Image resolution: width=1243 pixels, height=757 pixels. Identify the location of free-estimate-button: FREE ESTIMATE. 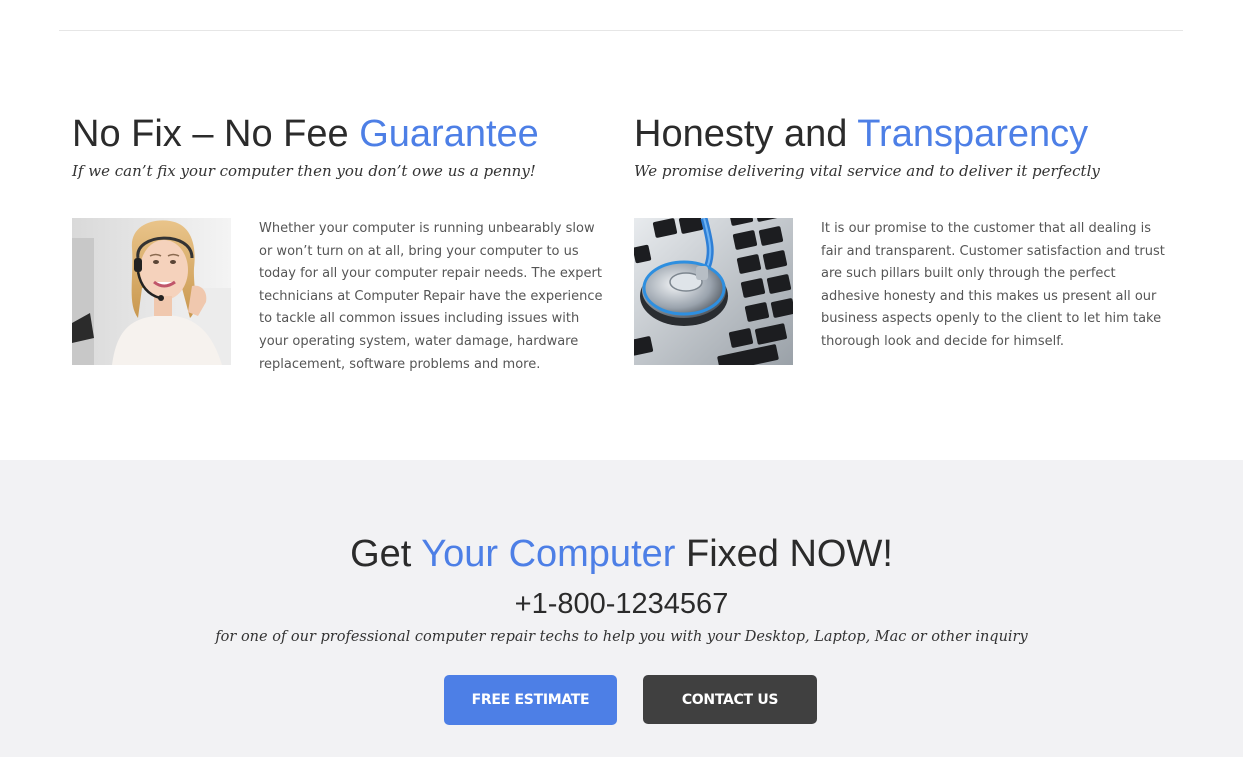
(530, 700).